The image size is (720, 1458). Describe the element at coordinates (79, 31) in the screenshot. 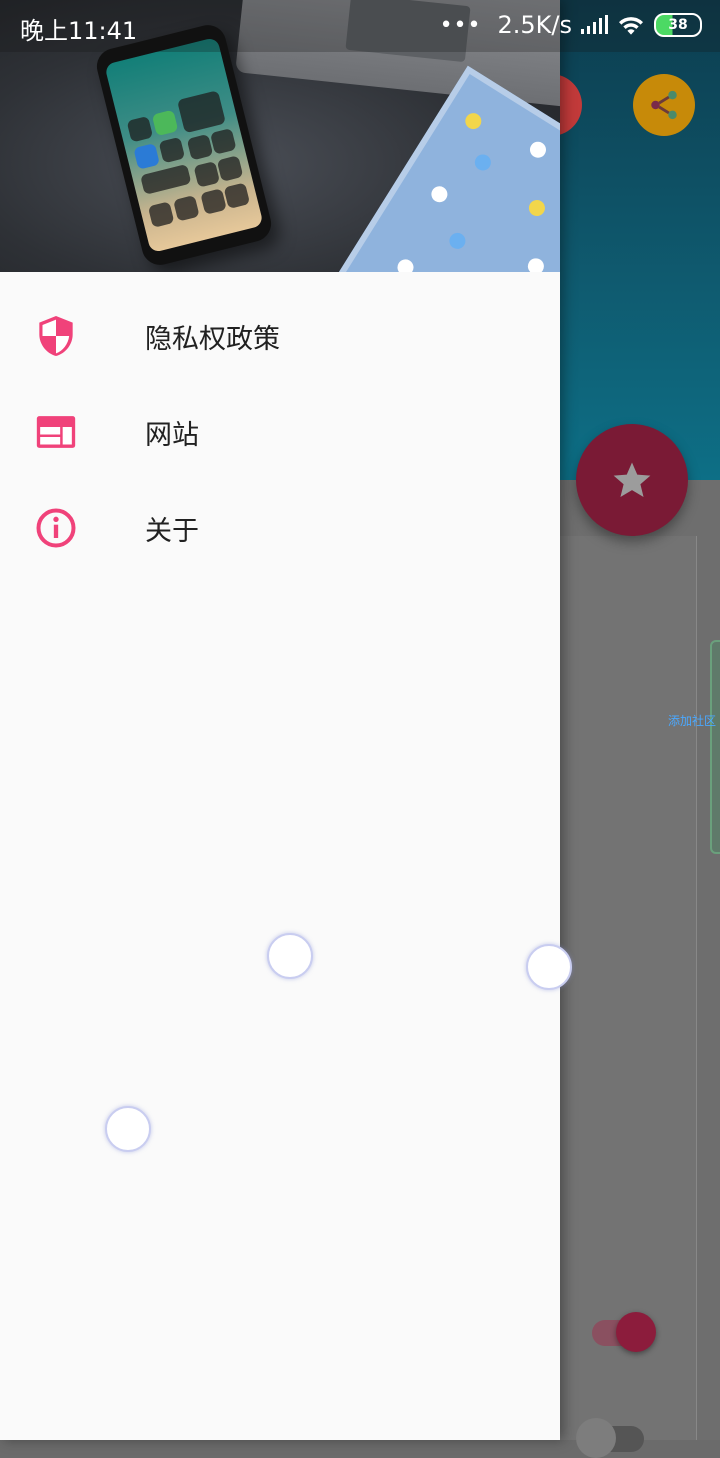

I see `status-time: 晚上11:41` at that location.